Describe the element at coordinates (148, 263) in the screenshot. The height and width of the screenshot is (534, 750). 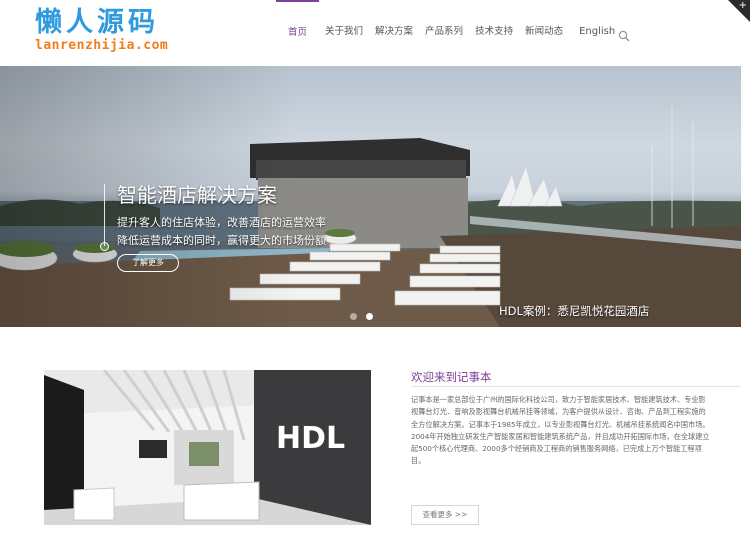
I see `learn-more-button: 了解更多` at that location.